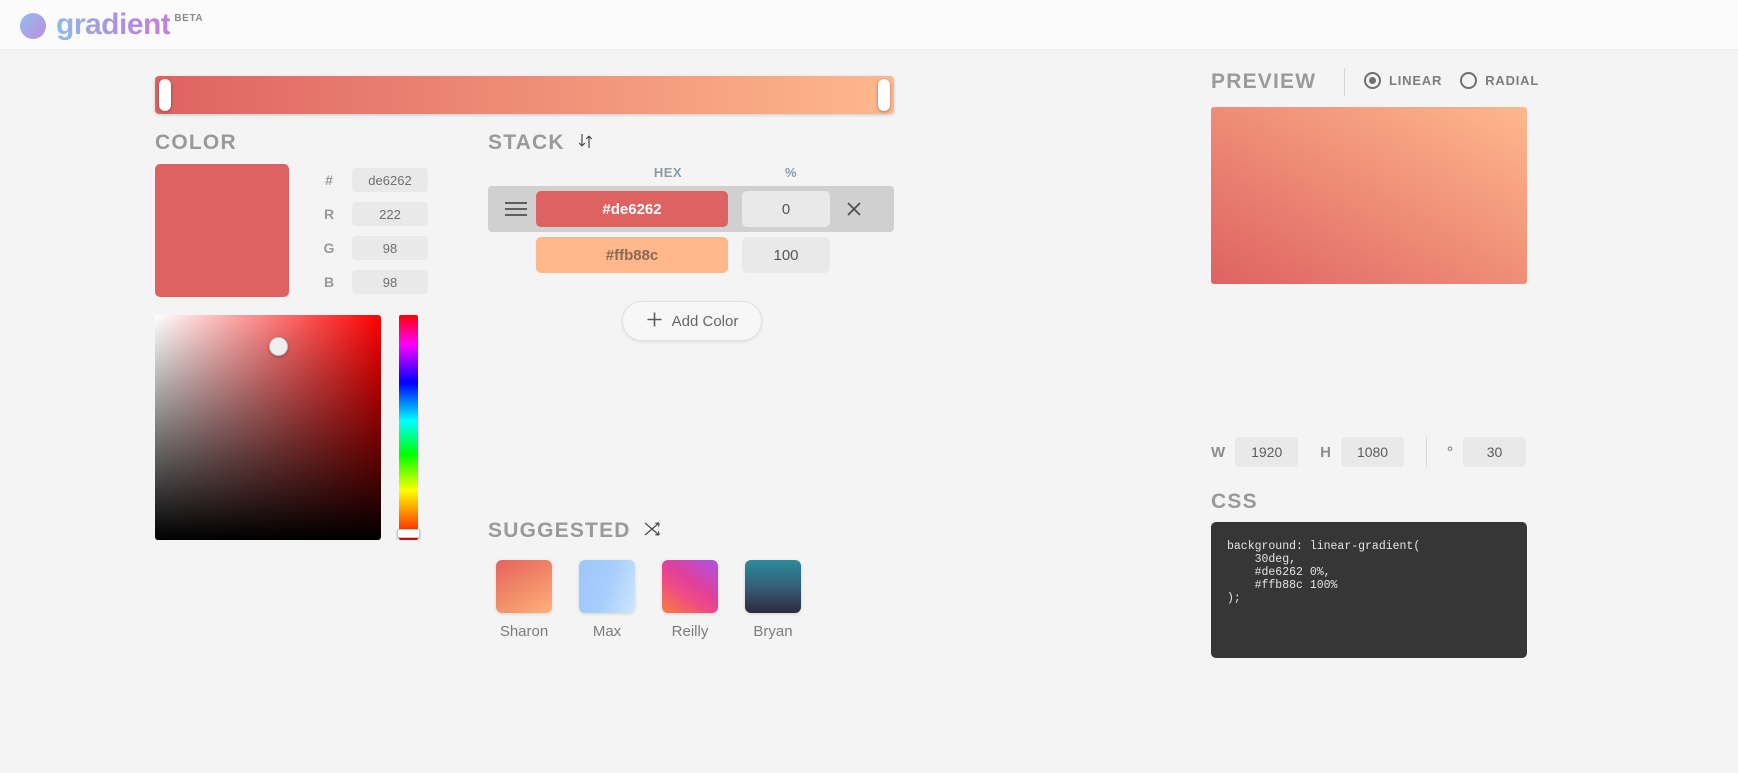 This screenshot has width=1738, height=773. What do you see at coordinates (884, 95) in the screenshot?
I see `gradient-stop-handle-end` at bounding box center [884, 95].